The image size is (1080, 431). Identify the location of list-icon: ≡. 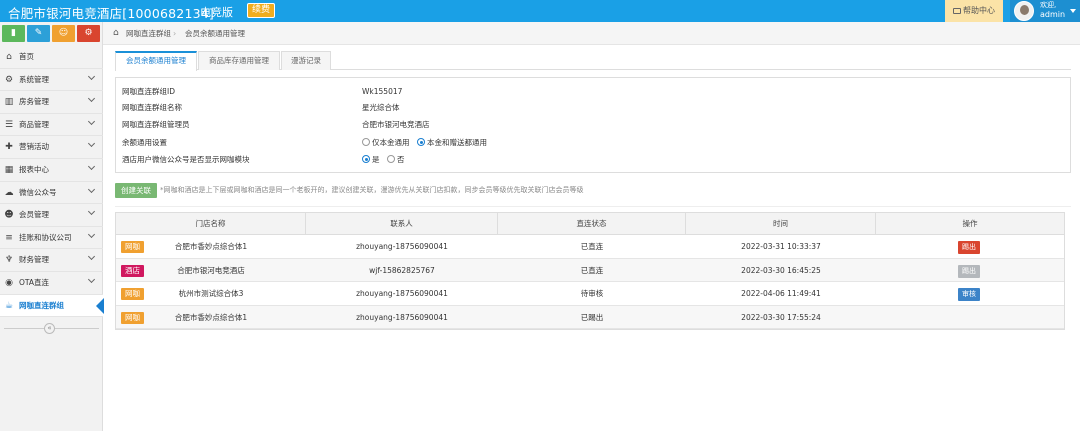
(9, 237).